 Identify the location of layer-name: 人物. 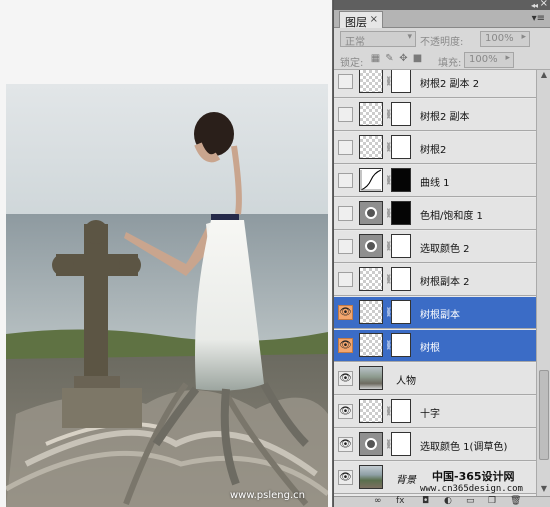
(406, 379).